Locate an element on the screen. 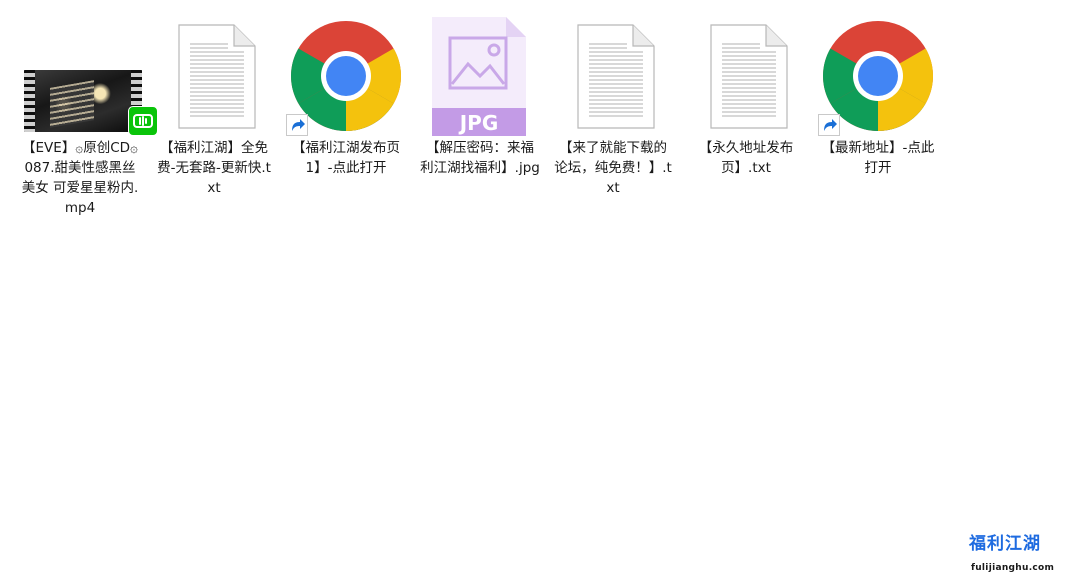 The image size is (1071, 585). file-chrome-shortcut-2: 【最新地址】-点此打开 is located at coordinates (878, 96).